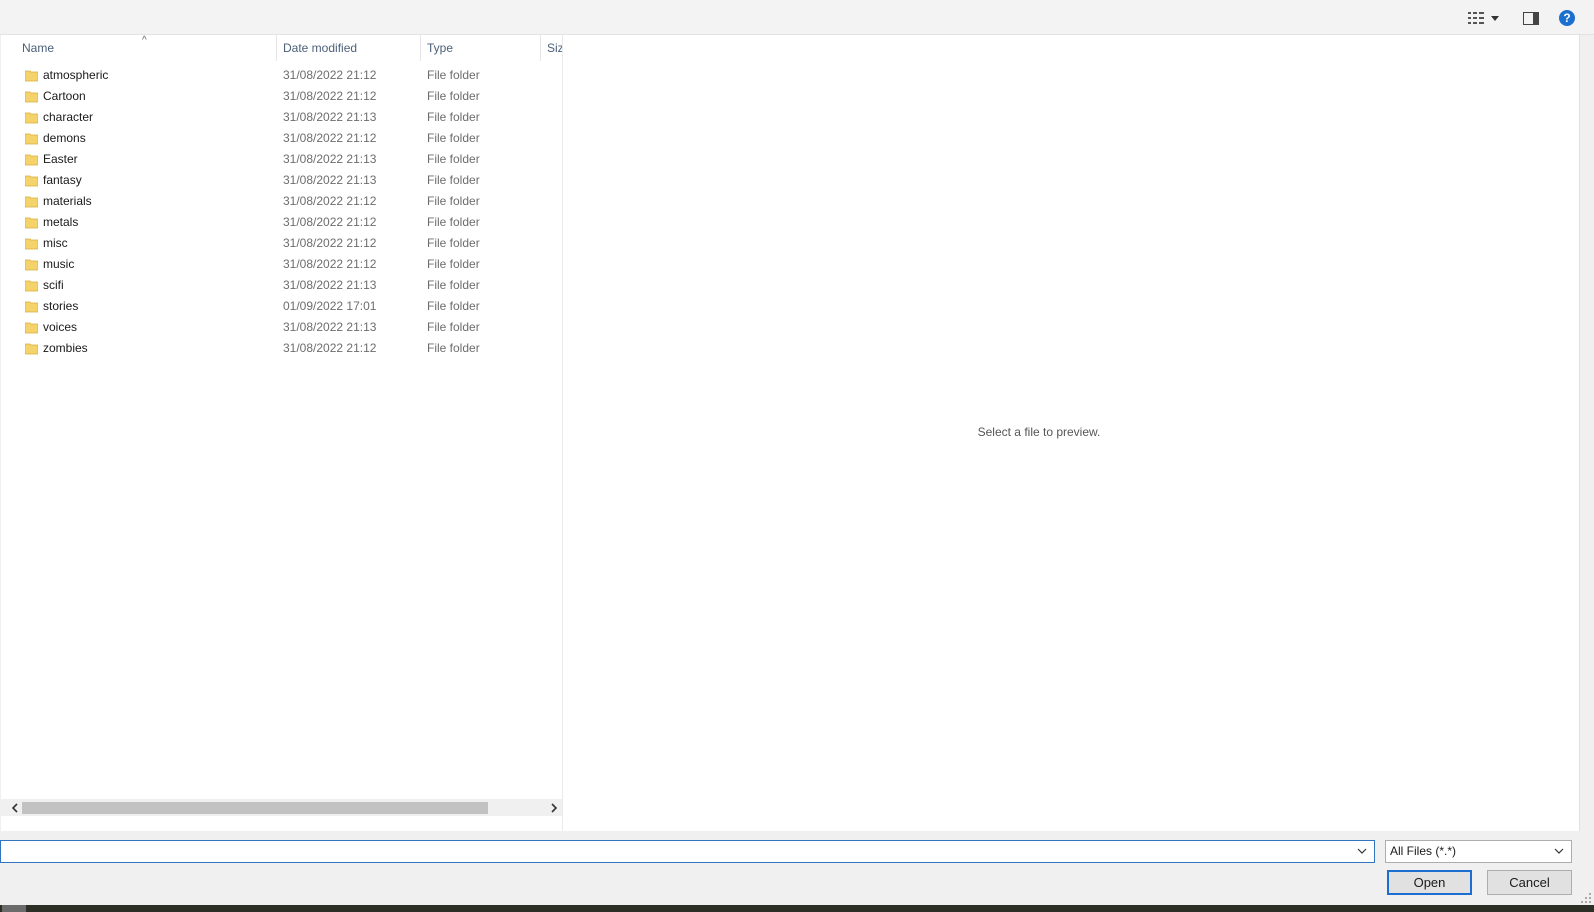  Describe the element at coordinates (1529, 882) in the screenshot. I see `cancel-button: Cancel` at that location.